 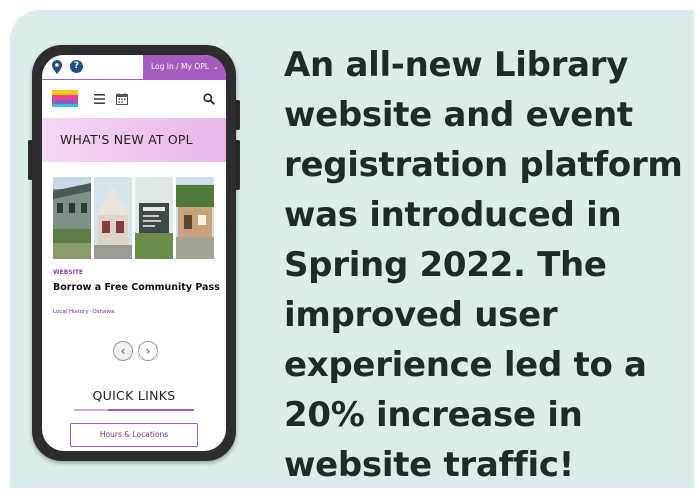 I want to click on library-logo, so click(x=65, y=98).